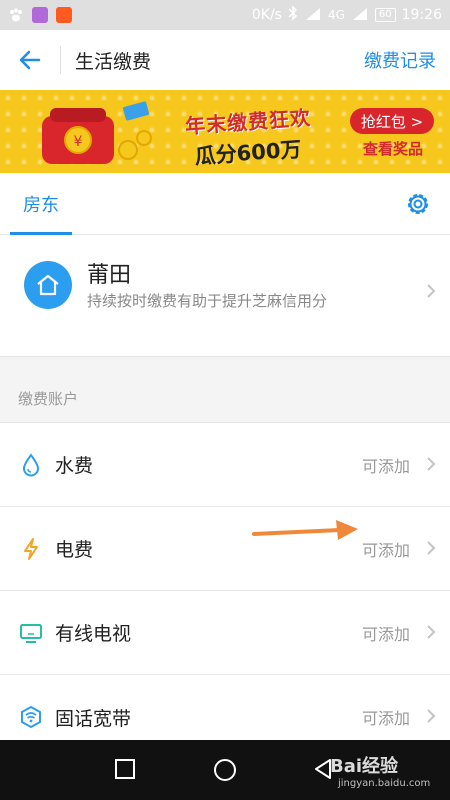 Image resolution: width=450 pixels, height=800 pixels. Describe the element at coordinates (31, 465) in the screenshot. I see `water-drop-icon` at that location.